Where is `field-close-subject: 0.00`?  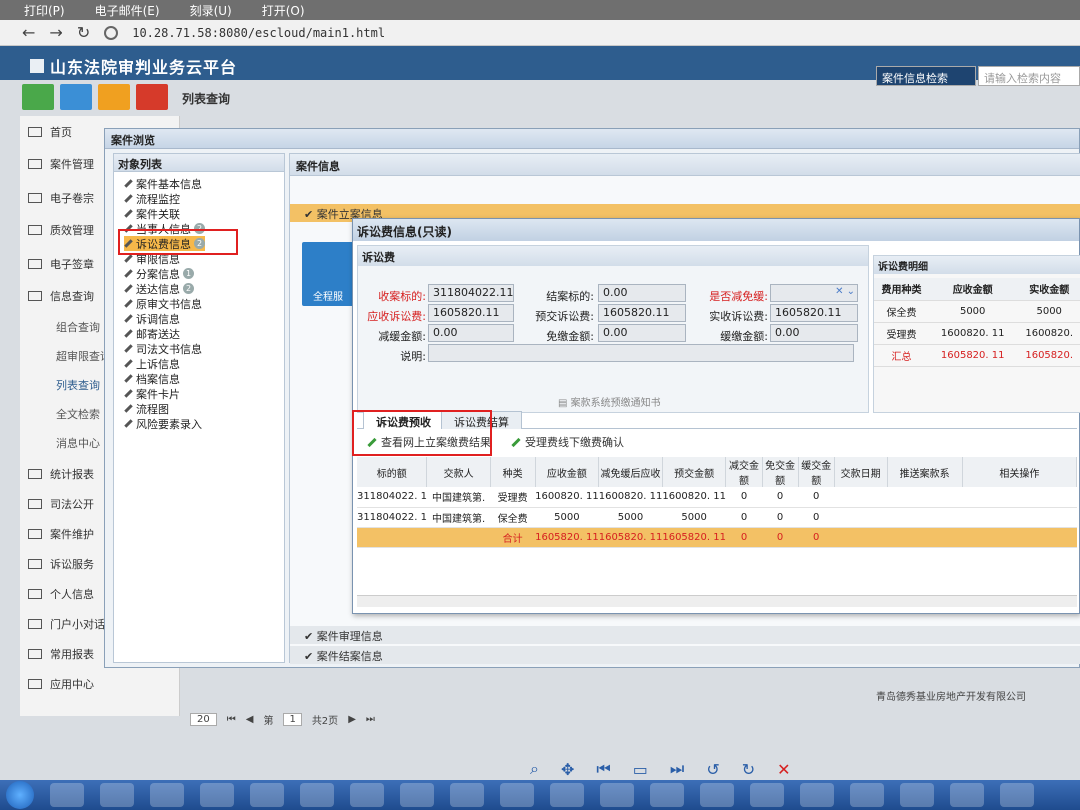 field-close-subject: 0.00 is located at coordinates (642, 293).